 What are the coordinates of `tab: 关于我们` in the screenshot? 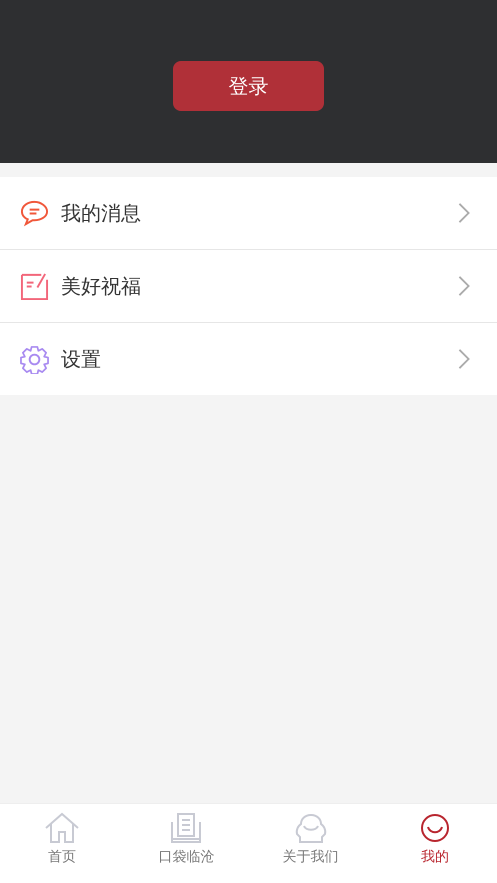 It's located at (310, 843).